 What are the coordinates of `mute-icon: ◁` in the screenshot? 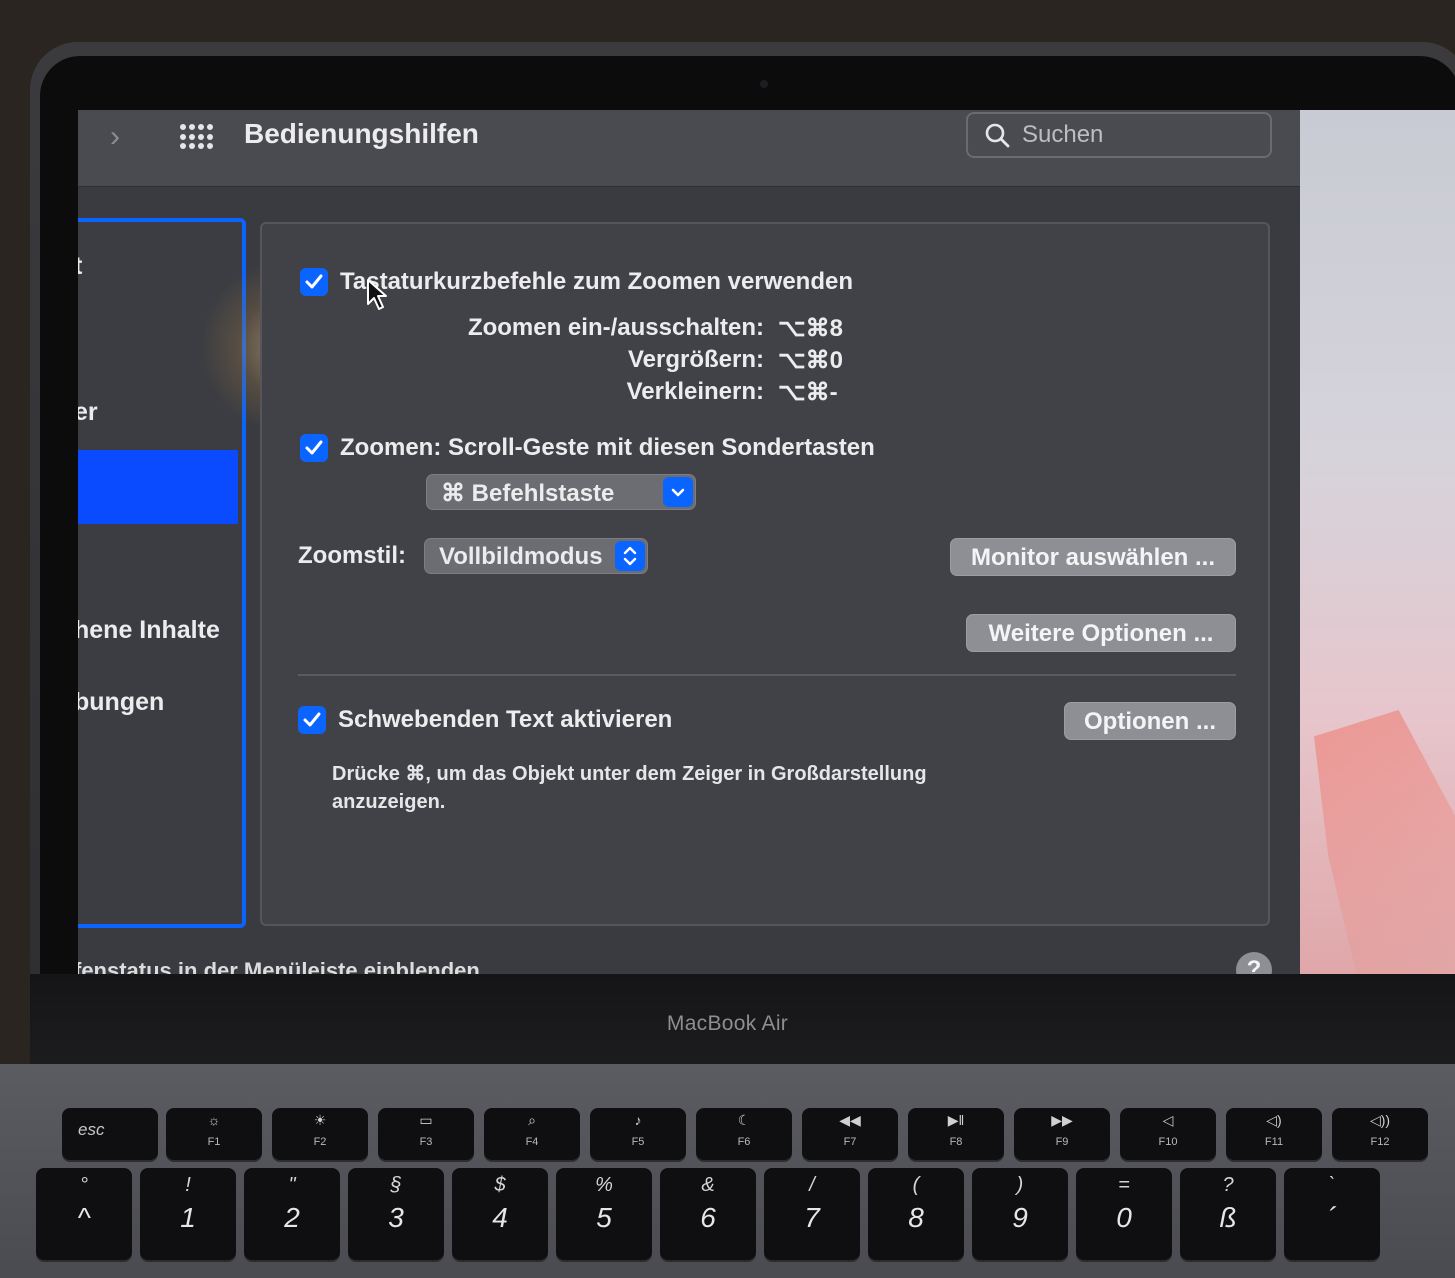 It's located at (1168, 1120).